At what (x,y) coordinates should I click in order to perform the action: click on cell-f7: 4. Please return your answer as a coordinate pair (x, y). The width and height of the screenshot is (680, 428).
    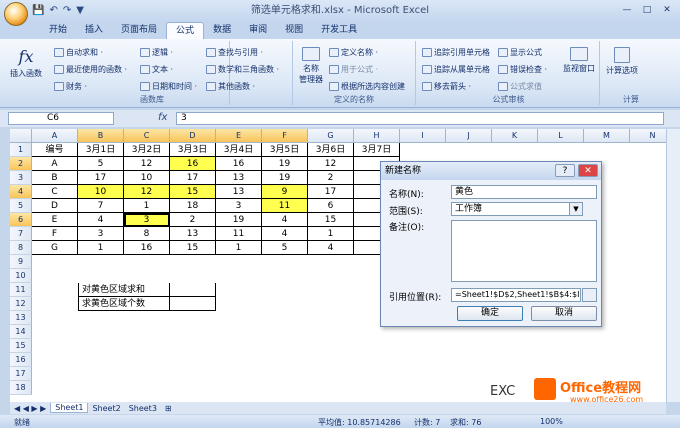
    Looking at the image, I should click on (285, 234).